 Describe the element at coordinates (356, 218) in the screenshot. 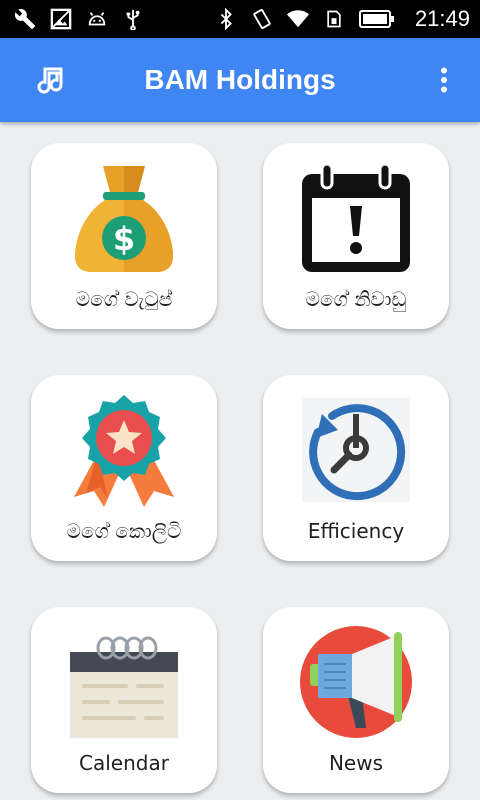

I see `calendar-alert-icon` at that location.